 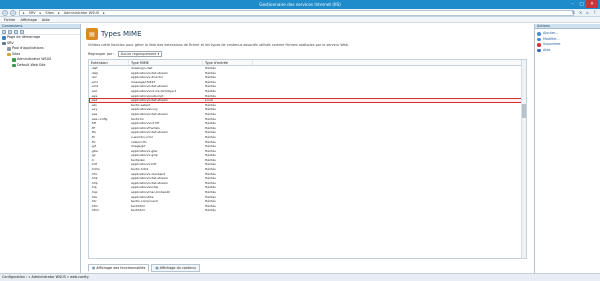 I want to click on table-scrollbar, so click(x=523, y=159).